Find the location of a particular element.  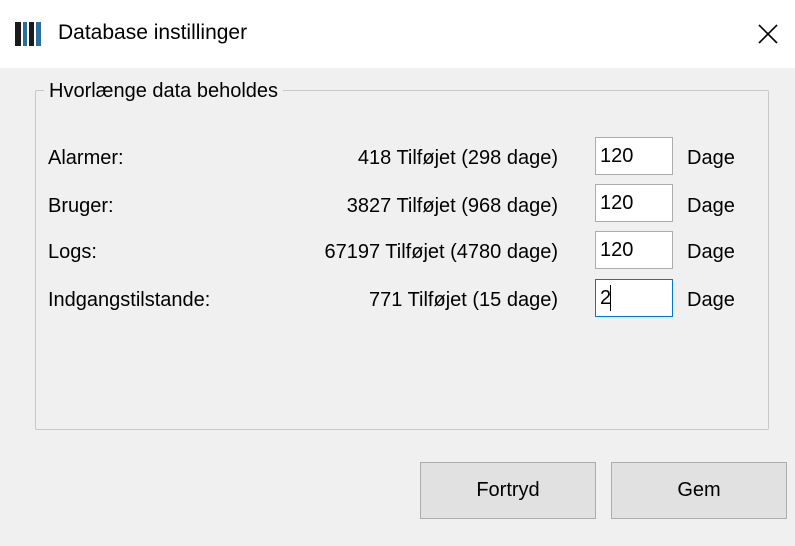

users-unit: Dage is located at coordinates (711, 206).